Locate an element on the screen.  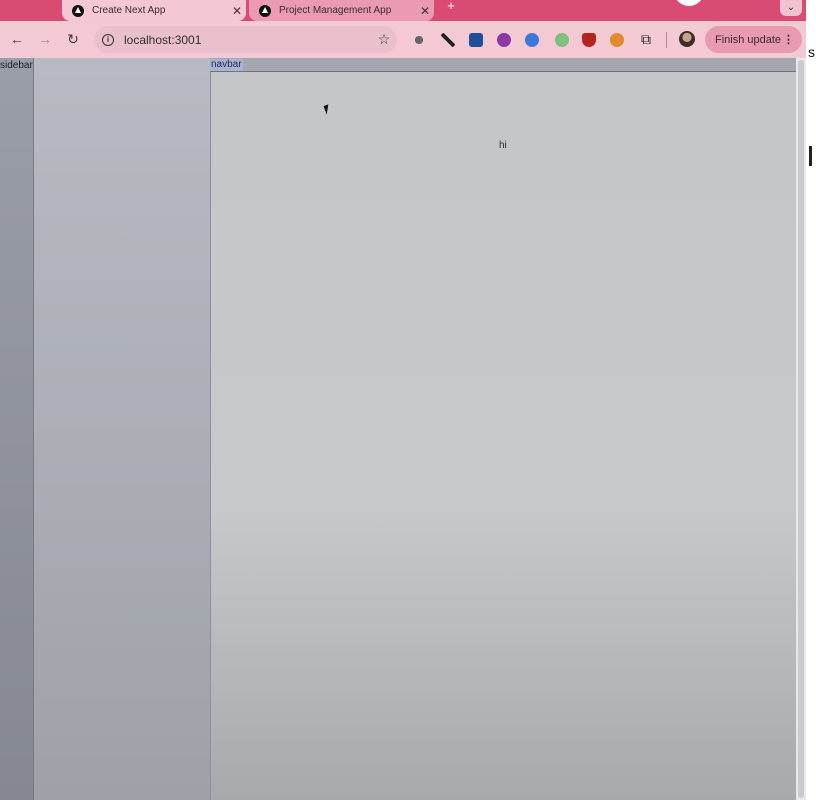
frog-extension-icon is located at coordinates (562, 40).